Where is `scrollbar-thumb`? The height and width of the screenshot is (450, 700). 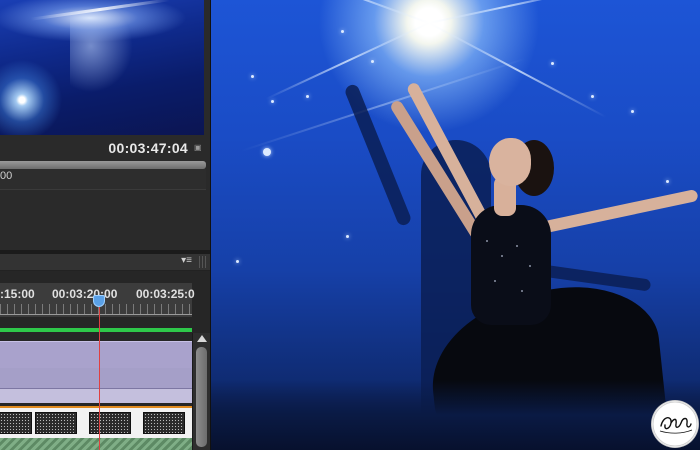
scrollbar-thumb is located at coordinates (201, 397).